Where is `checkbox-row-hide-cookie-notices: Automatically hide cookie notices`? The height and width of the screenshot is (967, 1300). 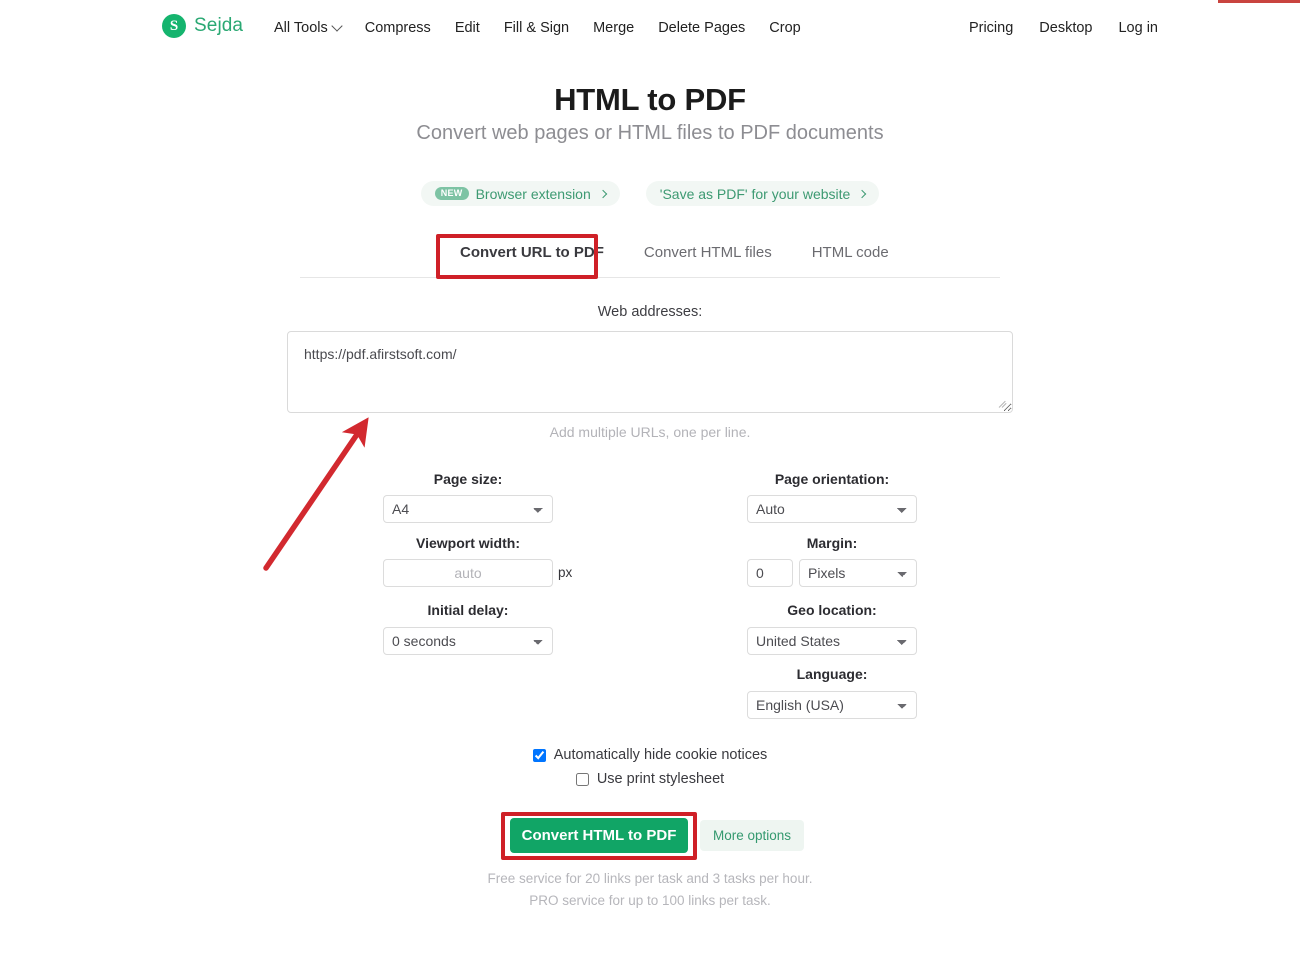 checkbox-row-hide-cookie-notices: Automatically hide cookie notices is located at coordinates (650, 755).